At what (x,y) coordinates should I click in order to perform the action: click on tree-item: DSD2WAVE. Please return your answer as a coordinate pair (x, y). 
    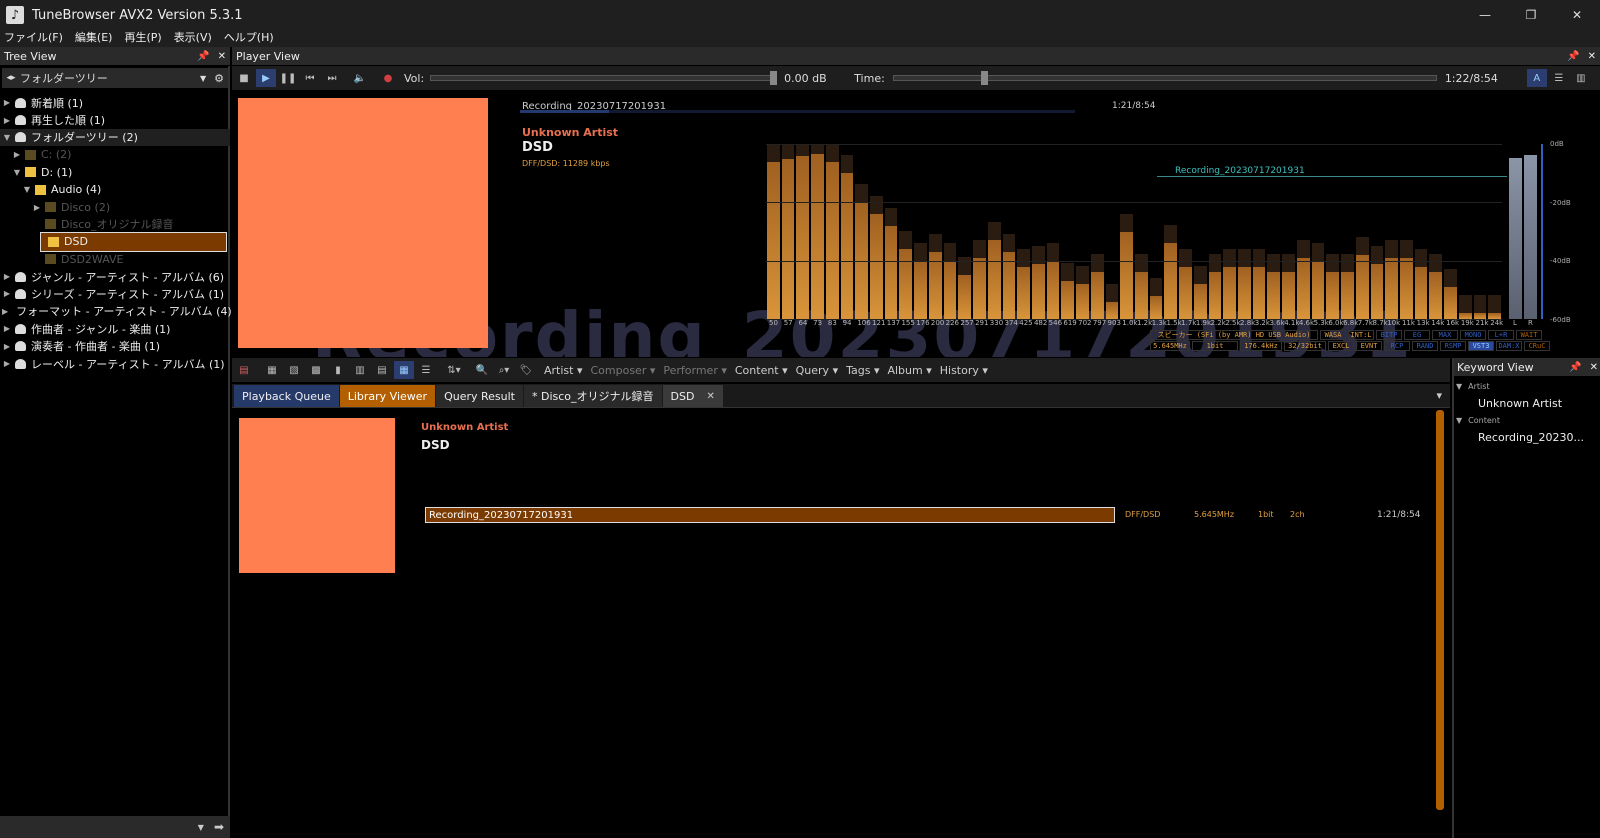
    Looking at the image, I should click on (115, 259).